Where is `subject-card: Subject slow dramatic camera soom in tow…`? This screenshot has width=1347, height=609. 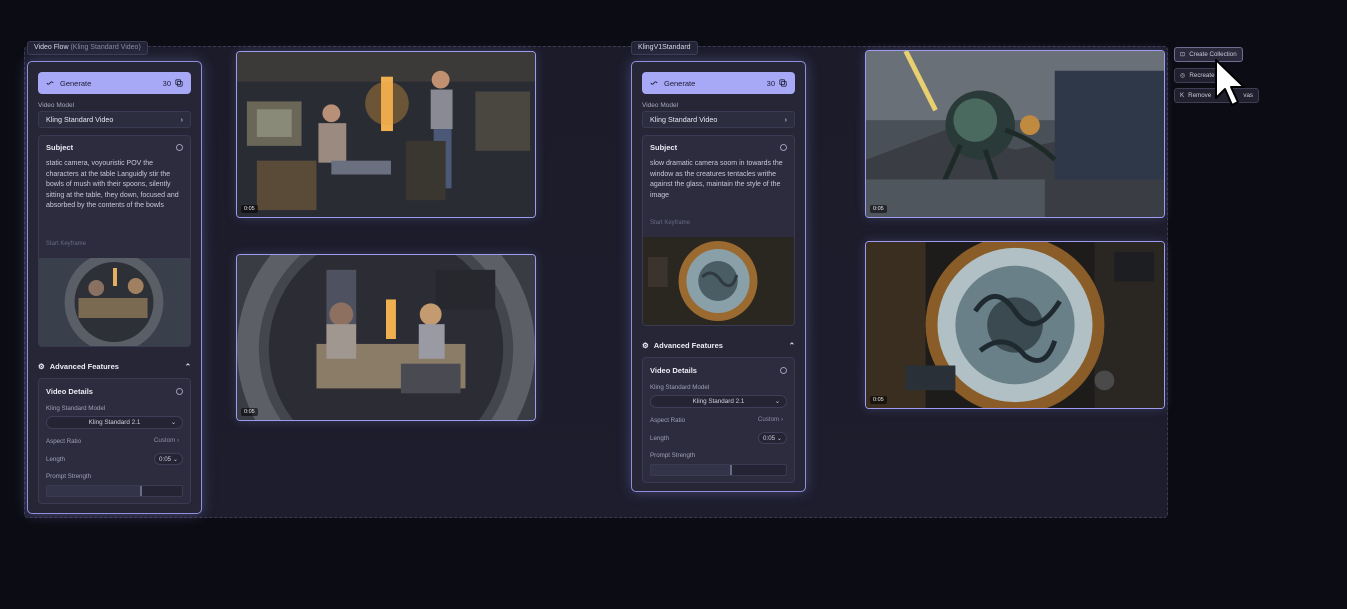 subject-card: Subject slow dramatic camera soom in tow… is located at coordinates (718, 230).